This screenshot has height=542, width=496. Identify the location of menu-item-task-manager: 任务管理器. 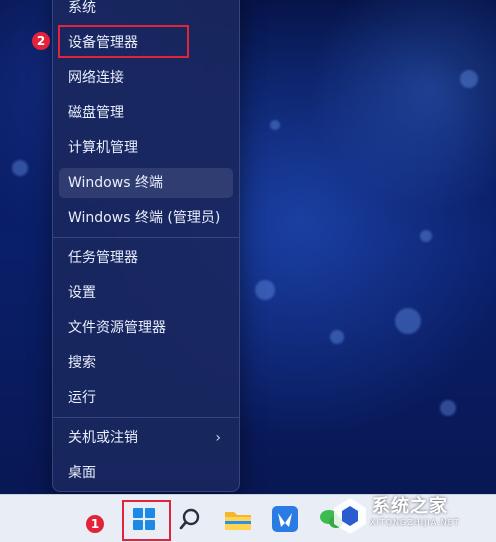
(146, 258).